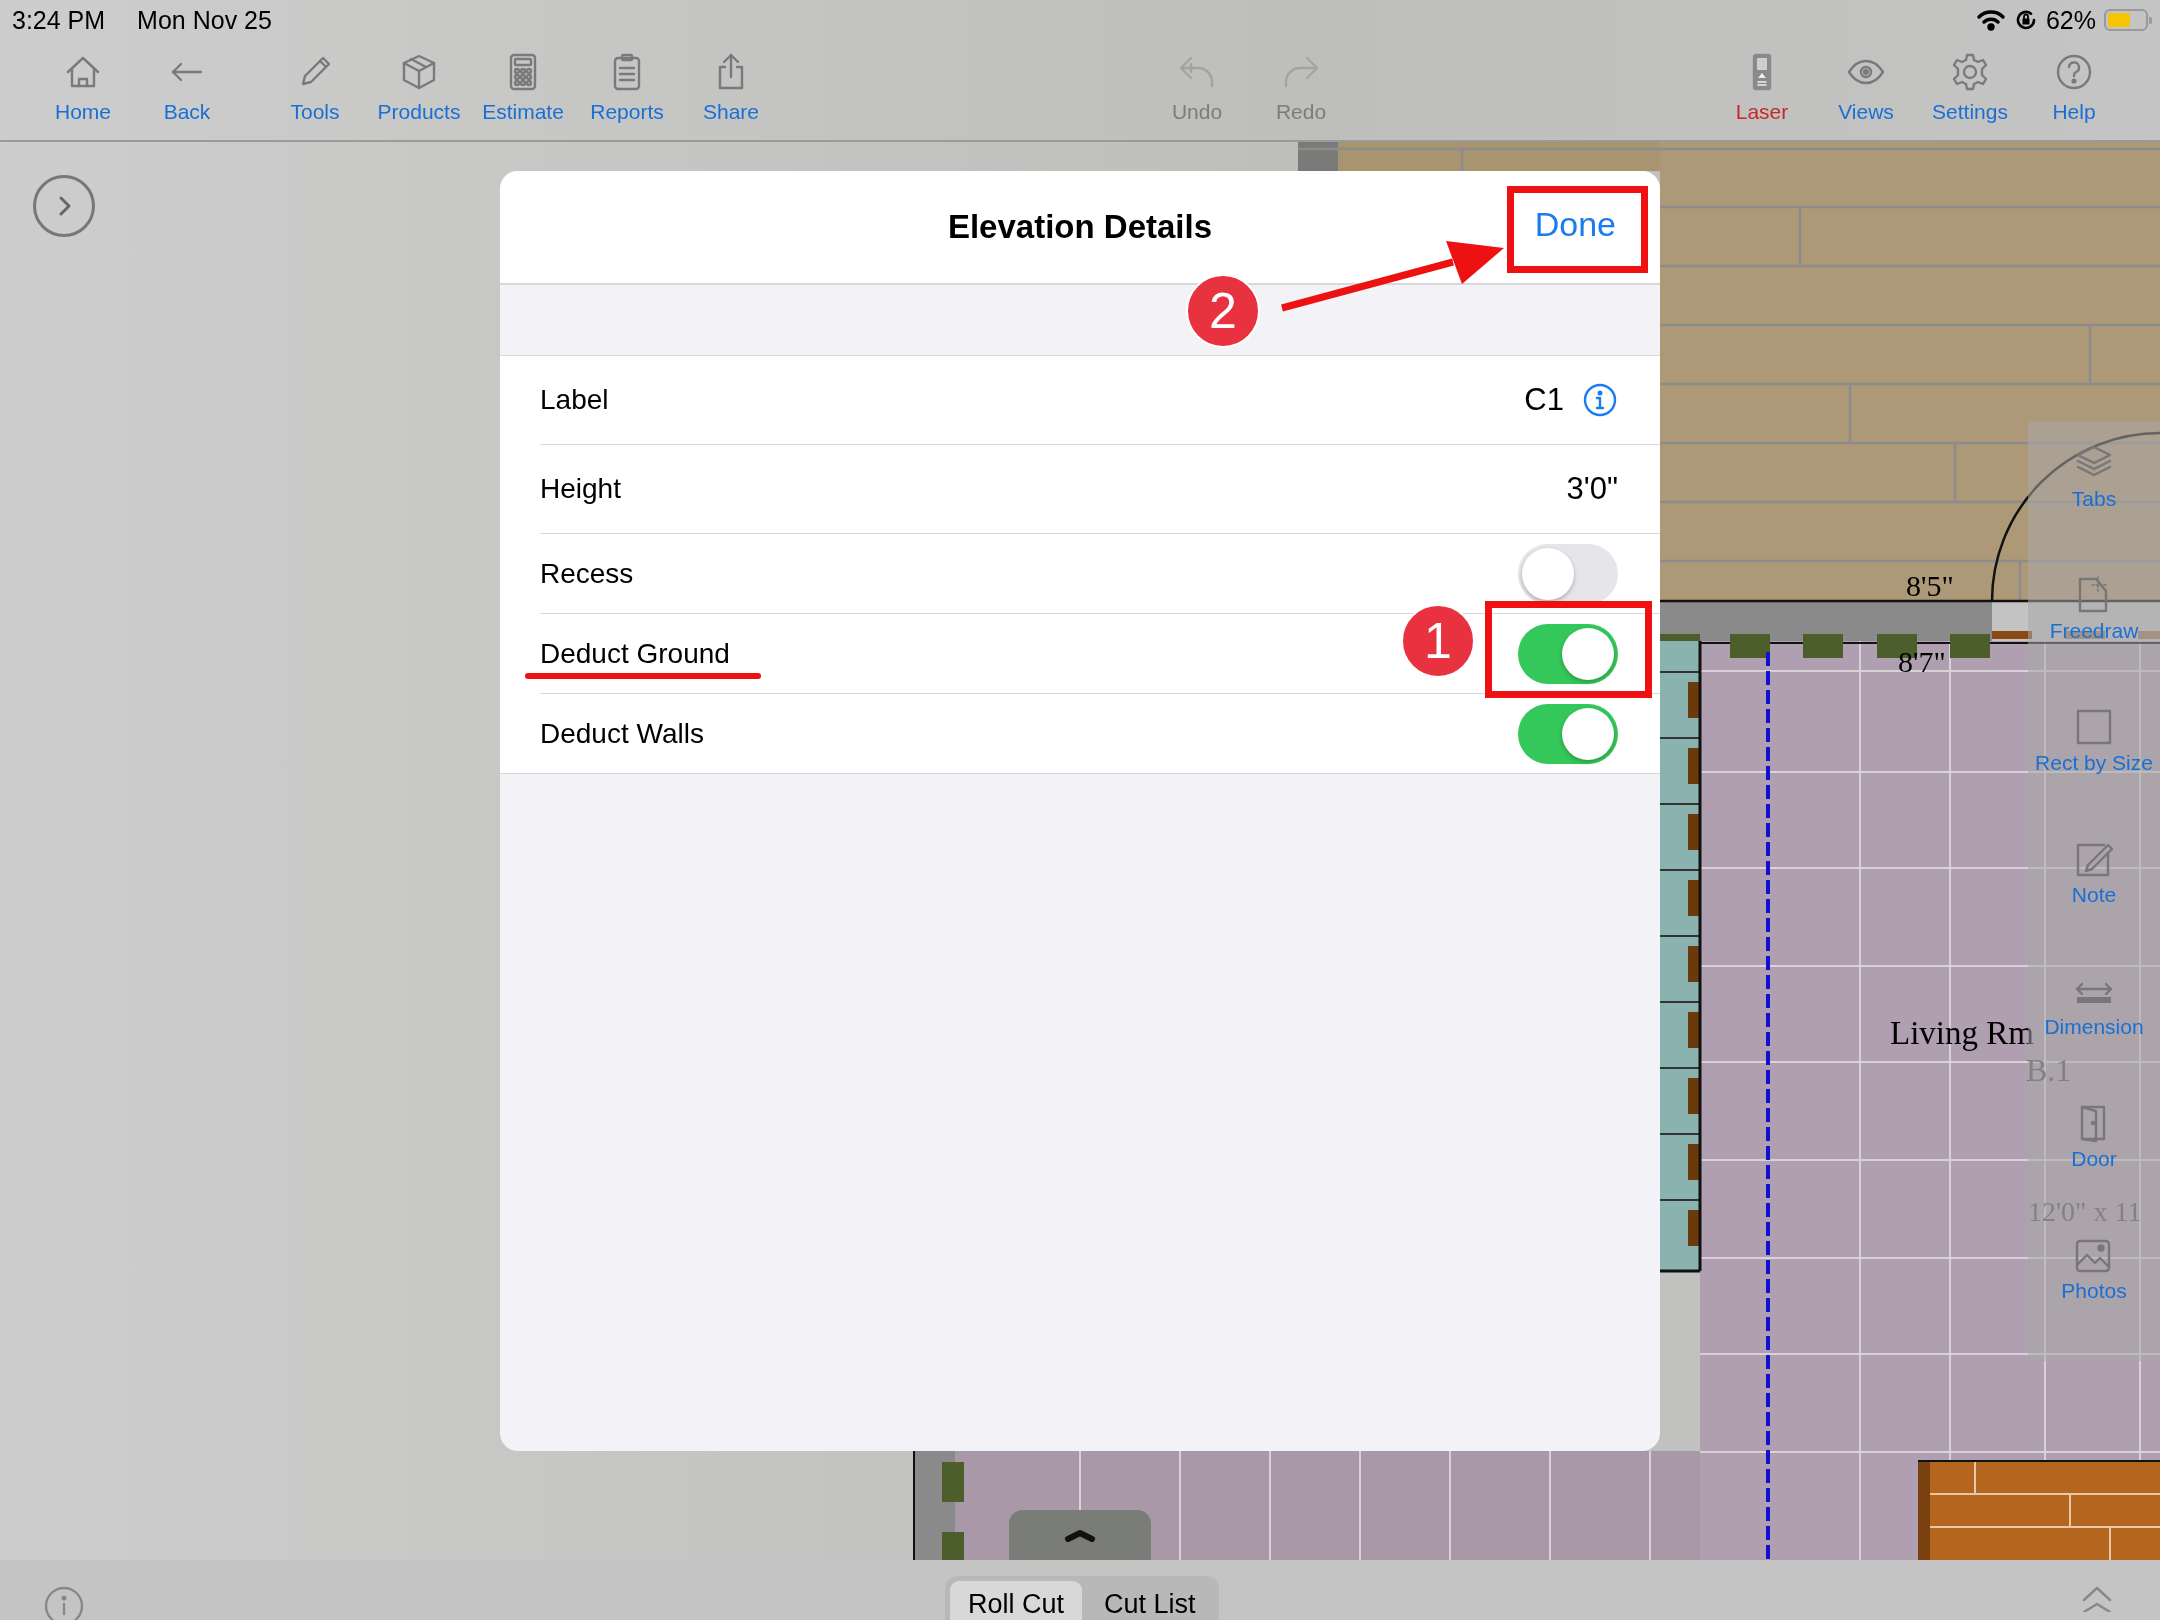  Describe the element at coordinates (2094, 773) in the screenshot. I see `tool-button: Rect by Size` at that location.